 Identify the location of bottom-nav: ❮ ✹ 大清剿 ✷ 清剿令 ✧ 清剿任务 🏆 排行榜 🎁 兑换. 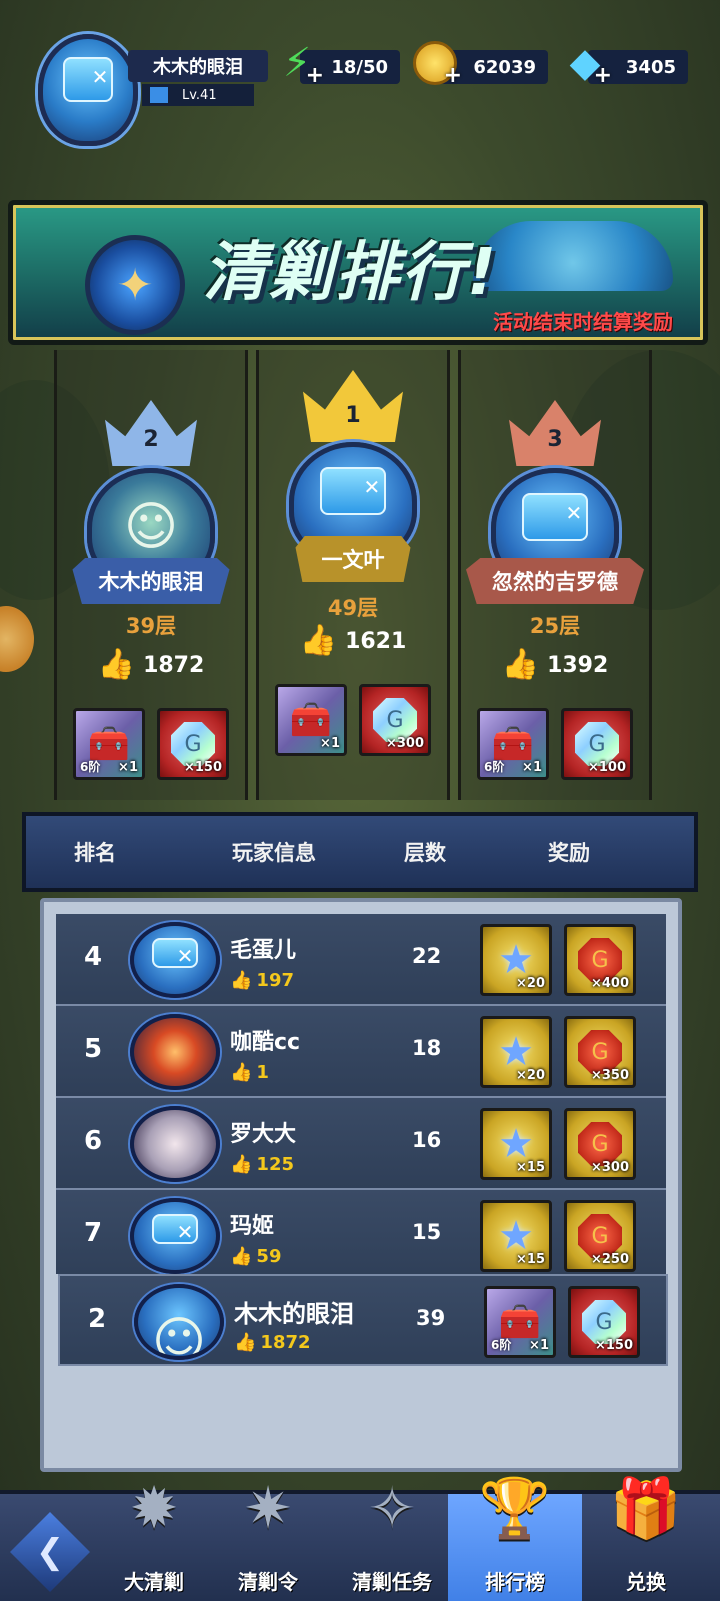
(360, 1537).